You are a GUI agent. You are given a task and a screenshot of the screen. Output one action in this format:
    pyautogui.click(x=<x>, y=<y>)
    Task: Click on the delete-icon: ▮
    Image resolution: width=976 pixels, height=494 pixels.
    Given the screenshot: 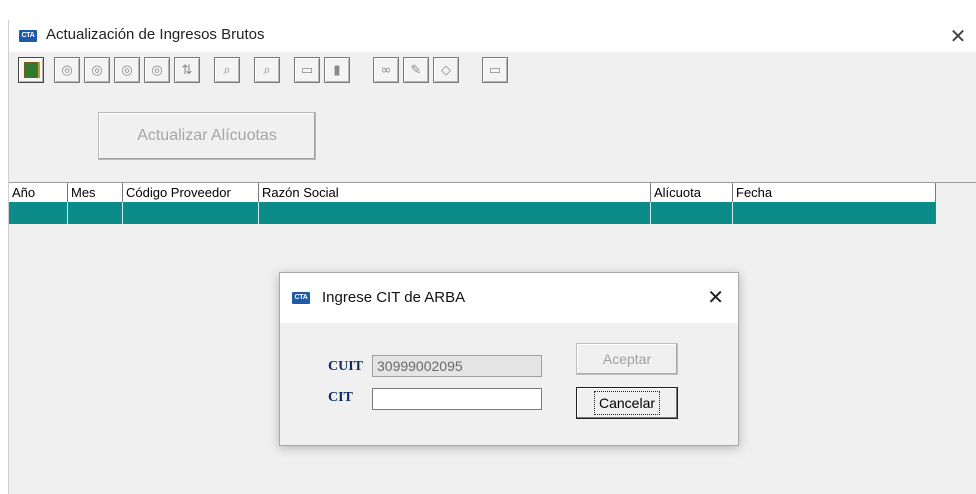 What is the action you would take?
    pyautogui.click(x=337, y=70)
    